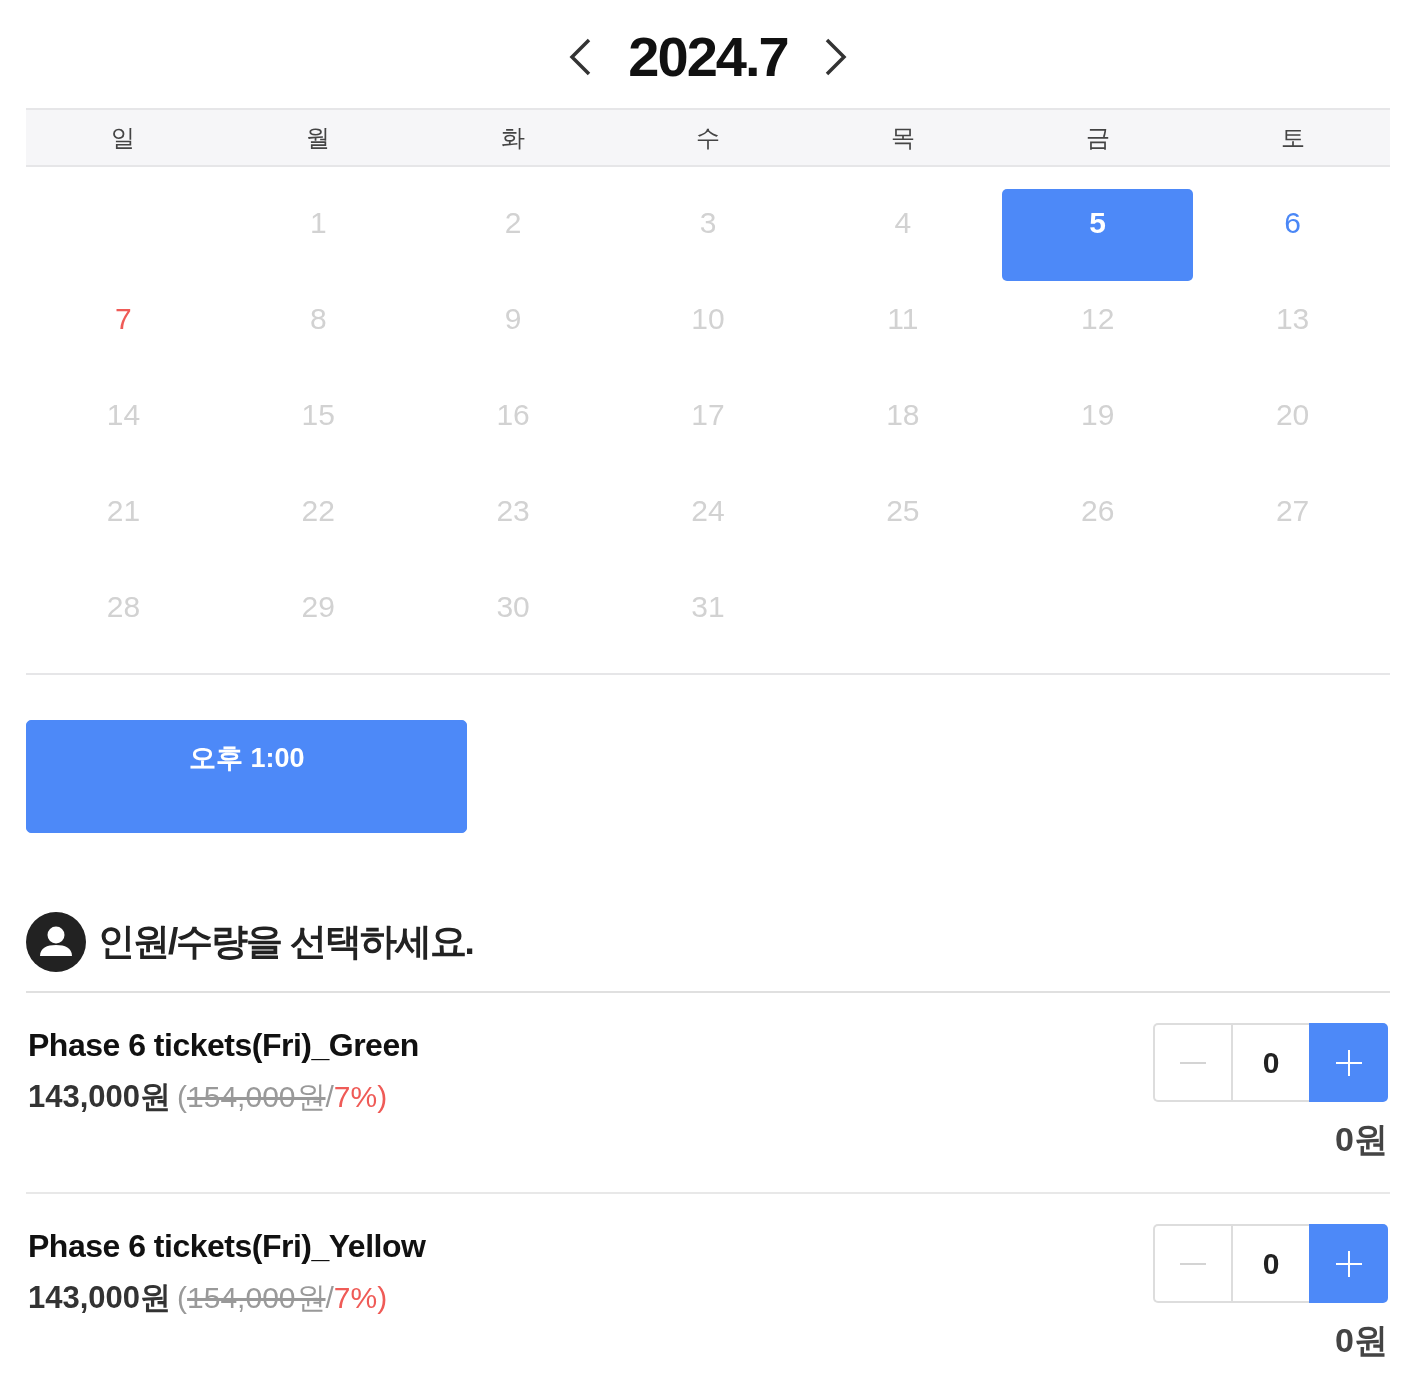  Describe the element at coordinates (123, 137) in the screenshot. I see `weekday-label: 일` at that location.